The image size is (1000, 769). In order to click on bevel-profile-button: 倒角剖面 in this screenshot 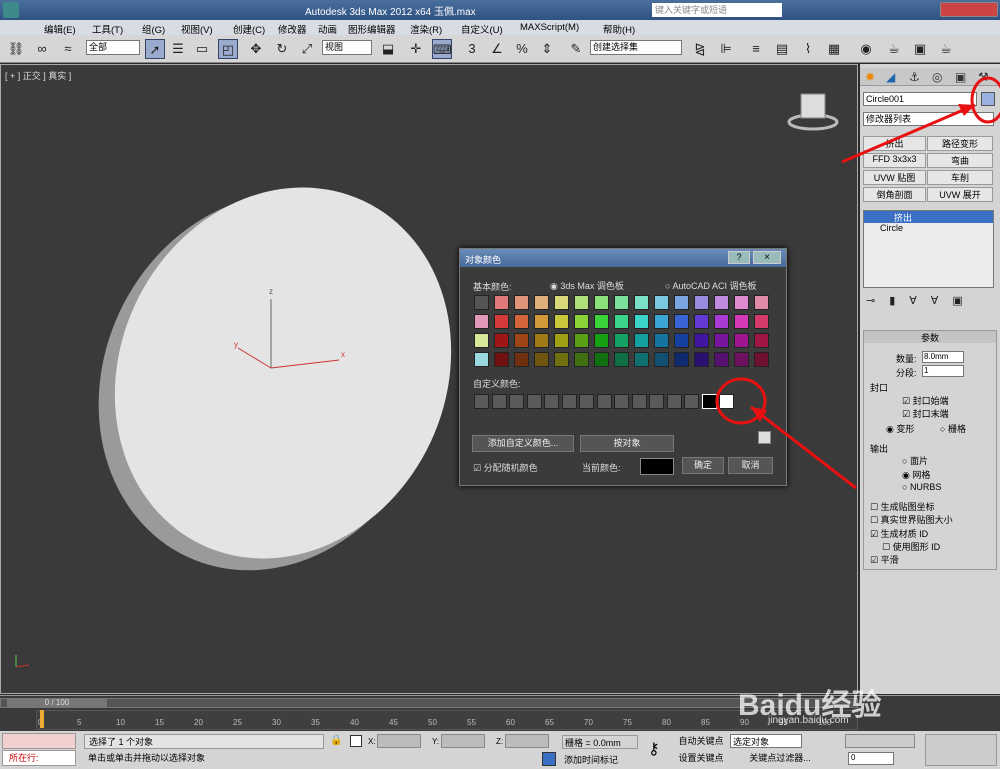, I will do `click(894, 194)`.